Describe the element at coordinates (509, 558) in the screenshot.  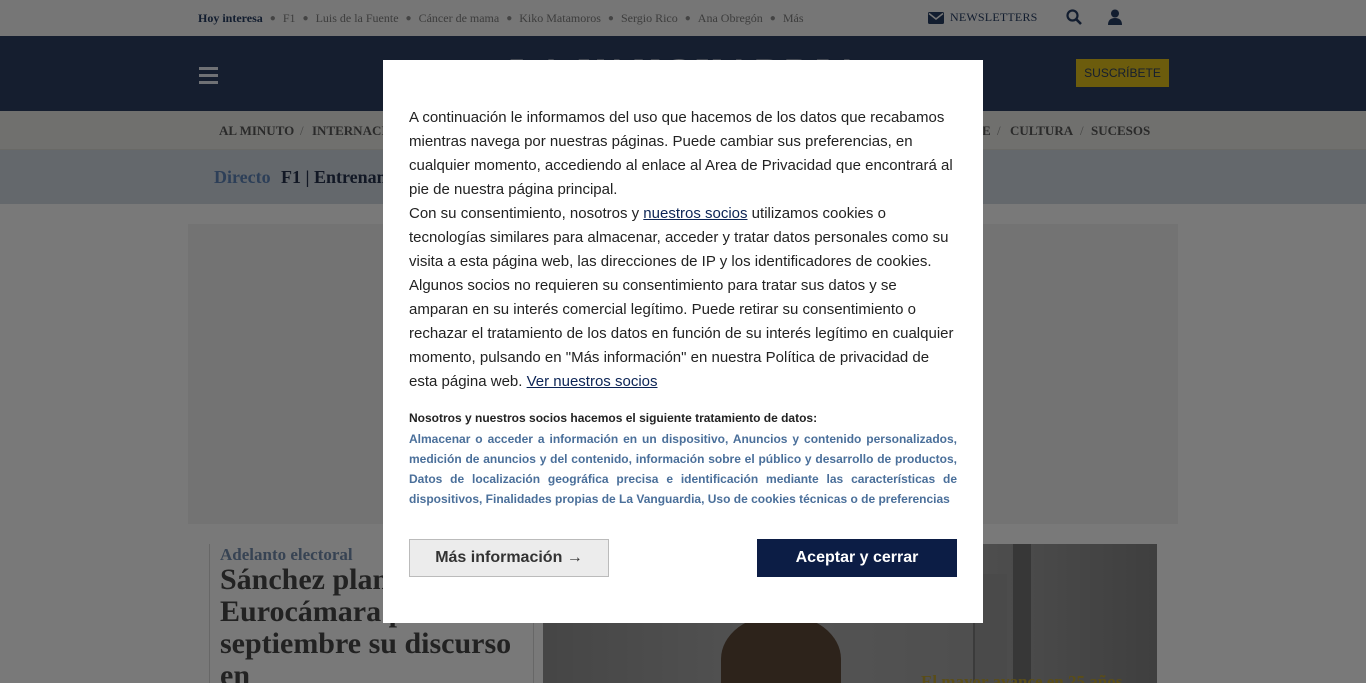
I see `more-info-button: Más información →` at that location.